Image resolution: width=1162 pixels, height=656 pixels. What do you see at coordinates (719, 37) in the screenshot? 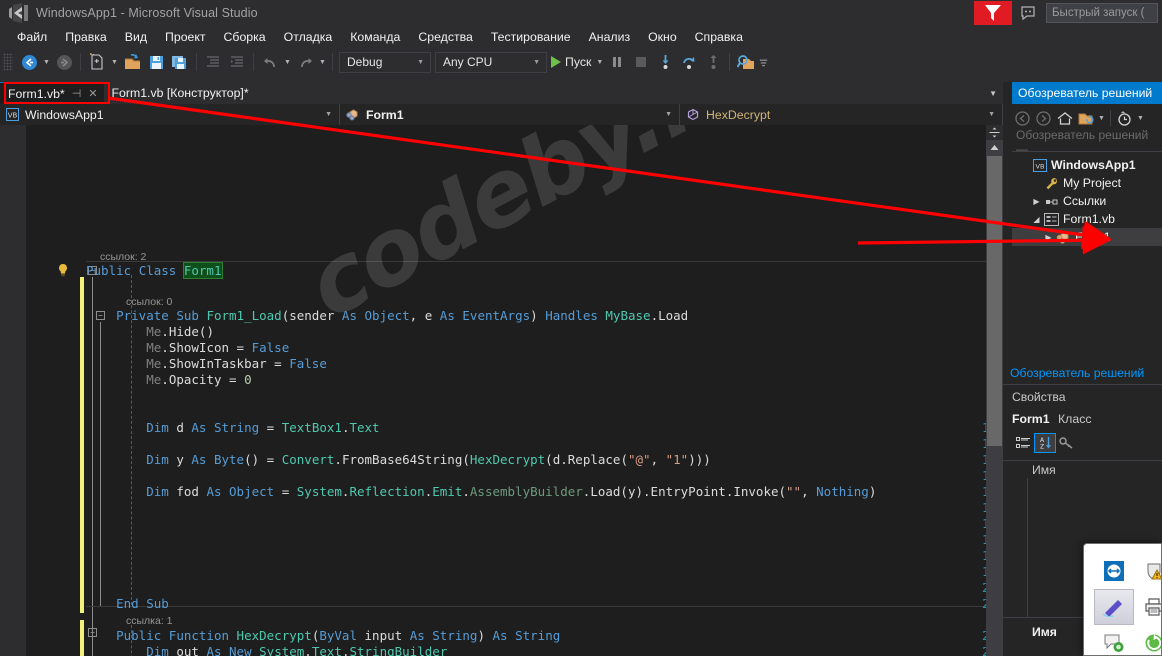
I see `menu-item-help: Справка` at bounding box center [719, 37].